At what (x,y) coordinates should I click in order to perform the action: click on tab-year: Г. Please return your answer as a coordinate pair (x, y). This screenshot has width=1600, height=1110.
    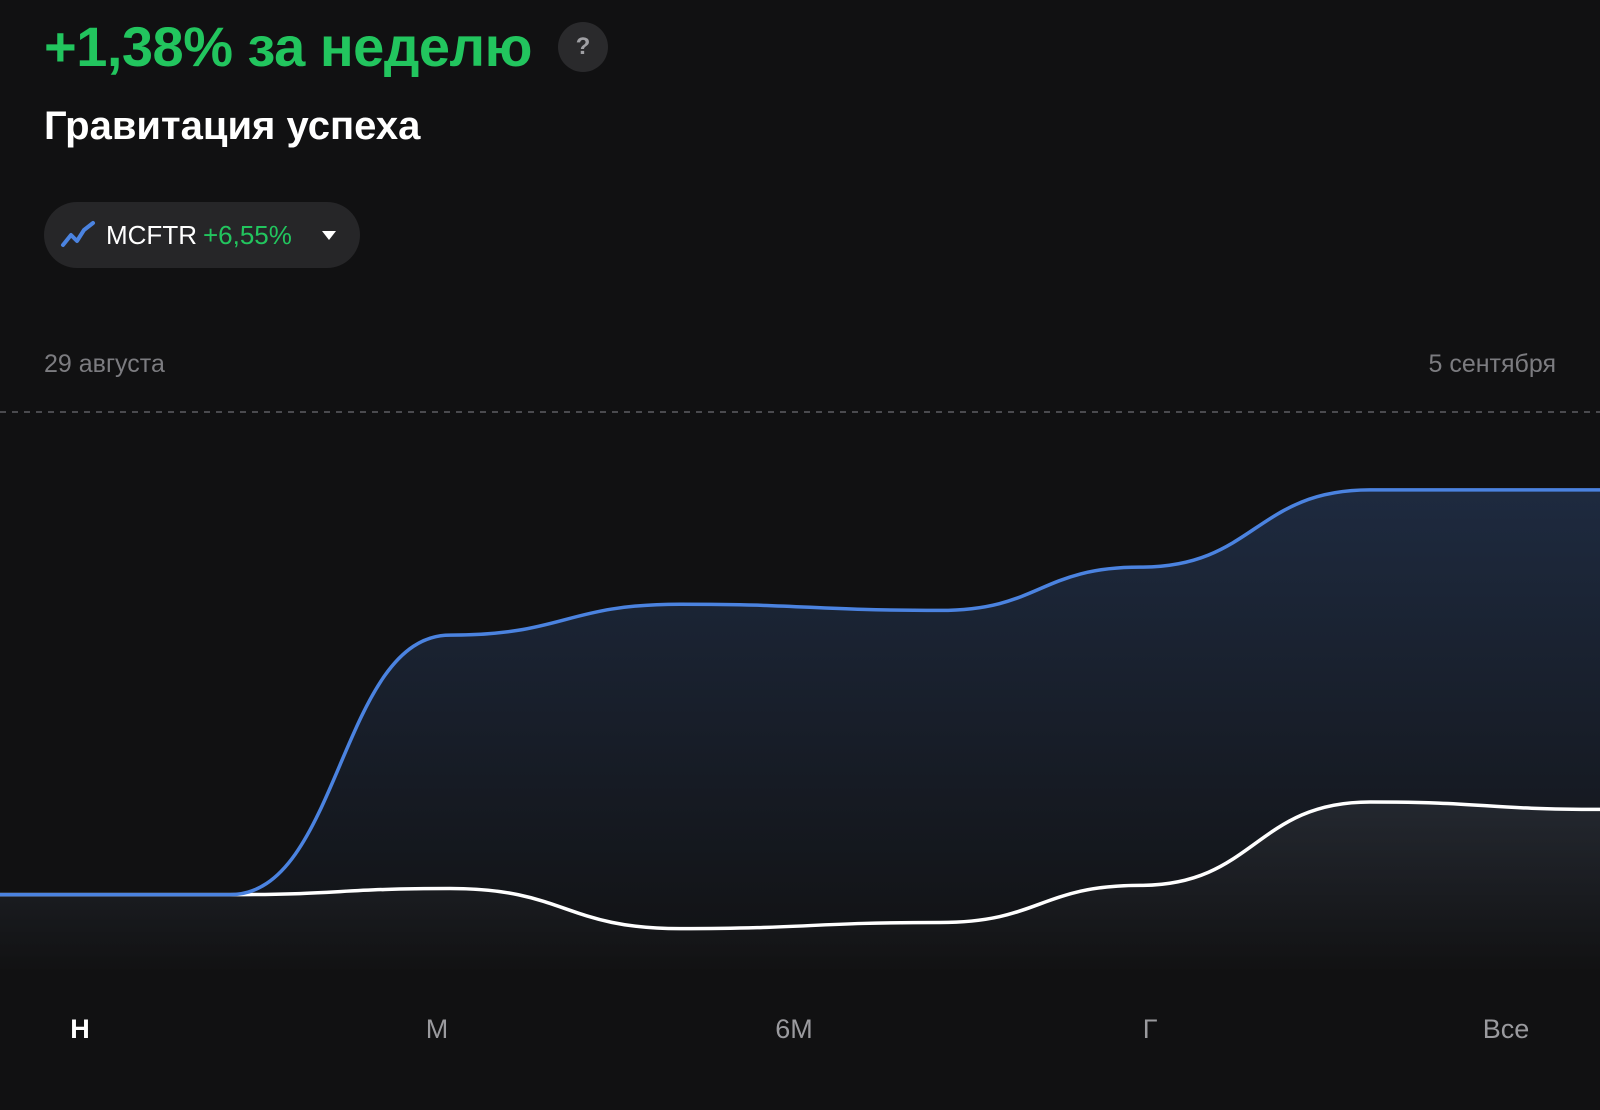
    Looking at the image, I should click on (1150, 1029).